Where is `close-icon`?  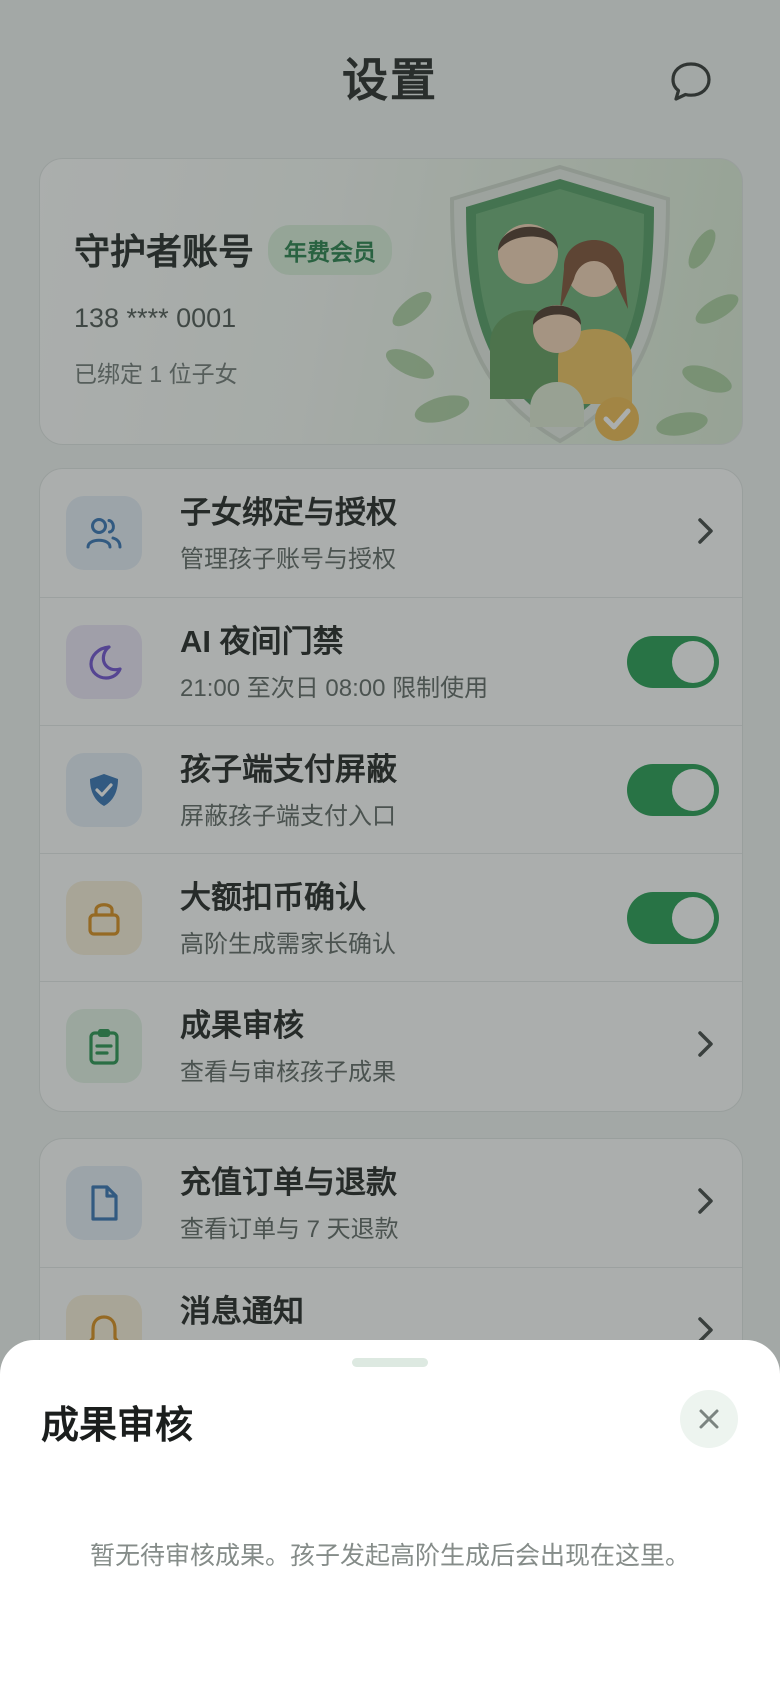 close-icon is located at coordinates (709, 1419).